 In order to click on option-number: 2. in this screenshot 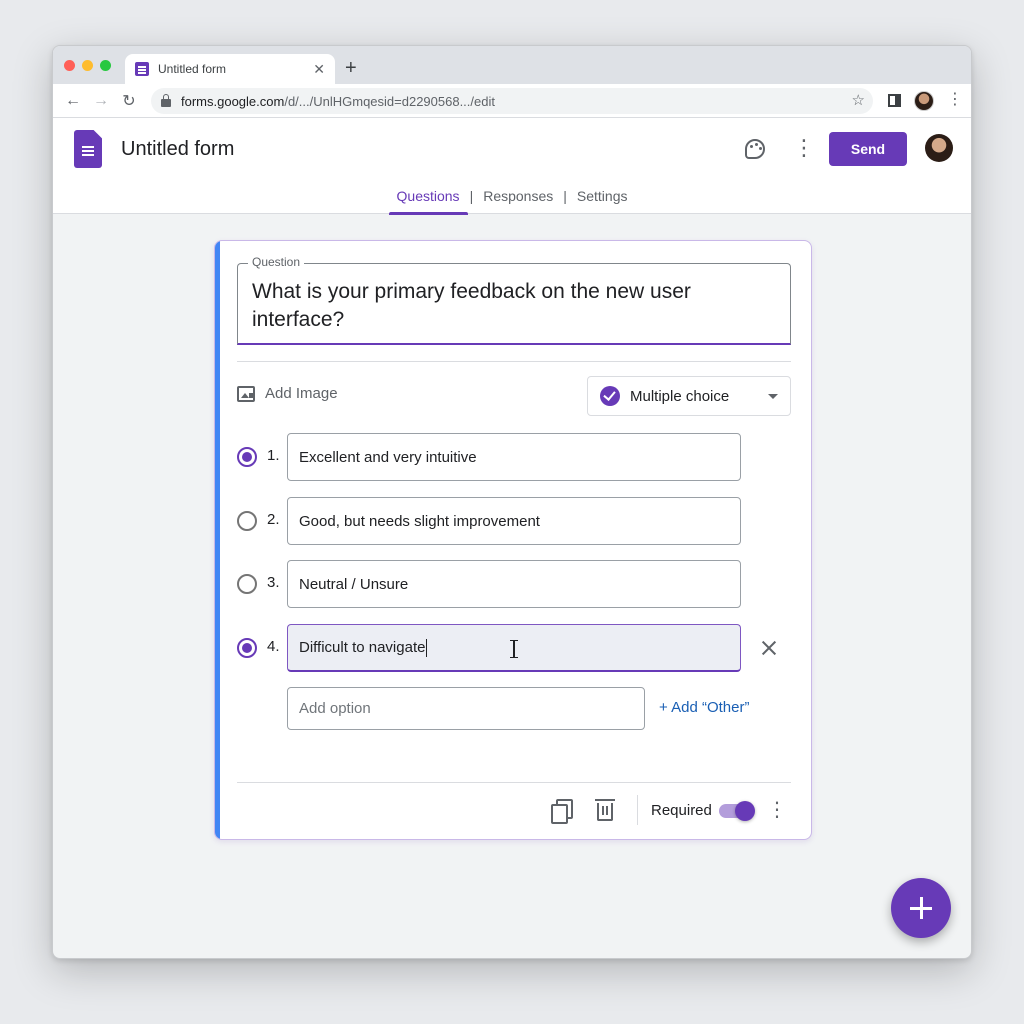, I will do `click(273, 519)`.